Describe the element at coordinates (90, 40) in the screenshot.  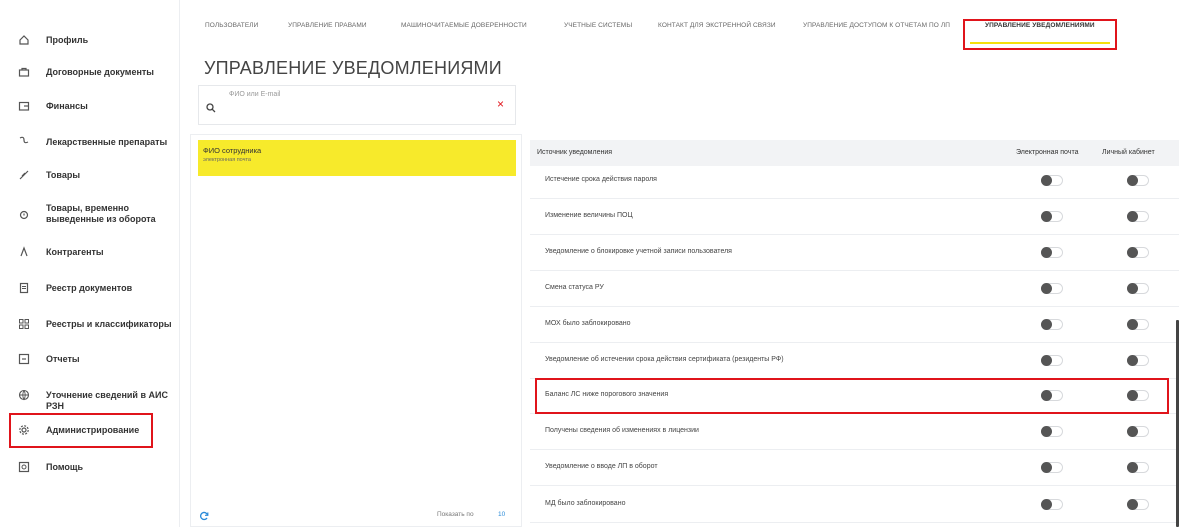
I see `sidebar-item-profile: Профиль` at that location.